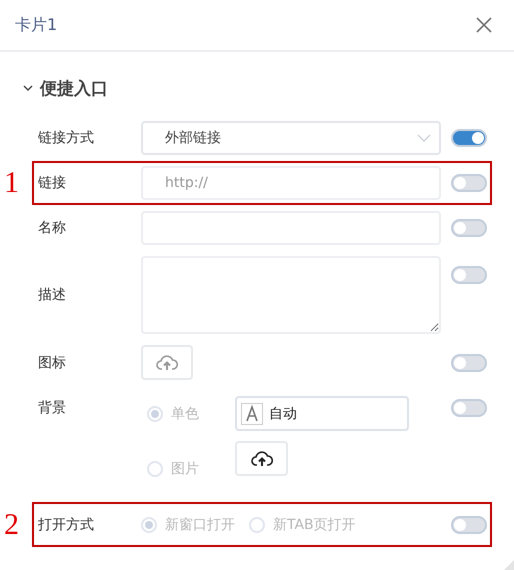 This screenshot has height=570, width=514. I want to click on field-label: 图标, so click(52, 363).